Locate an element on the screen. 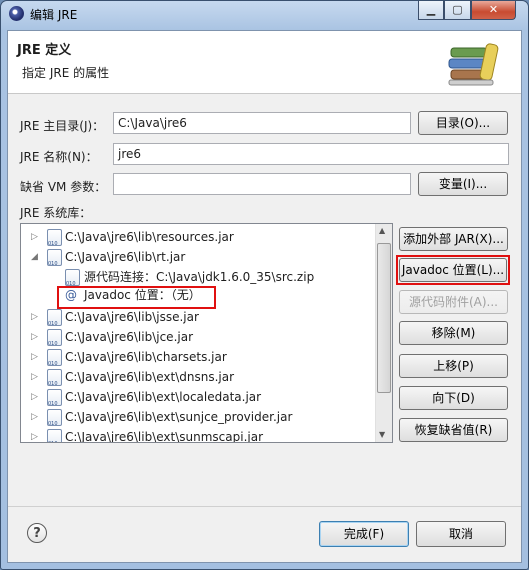  help-icon: ? is located at coordinates (37, 533).